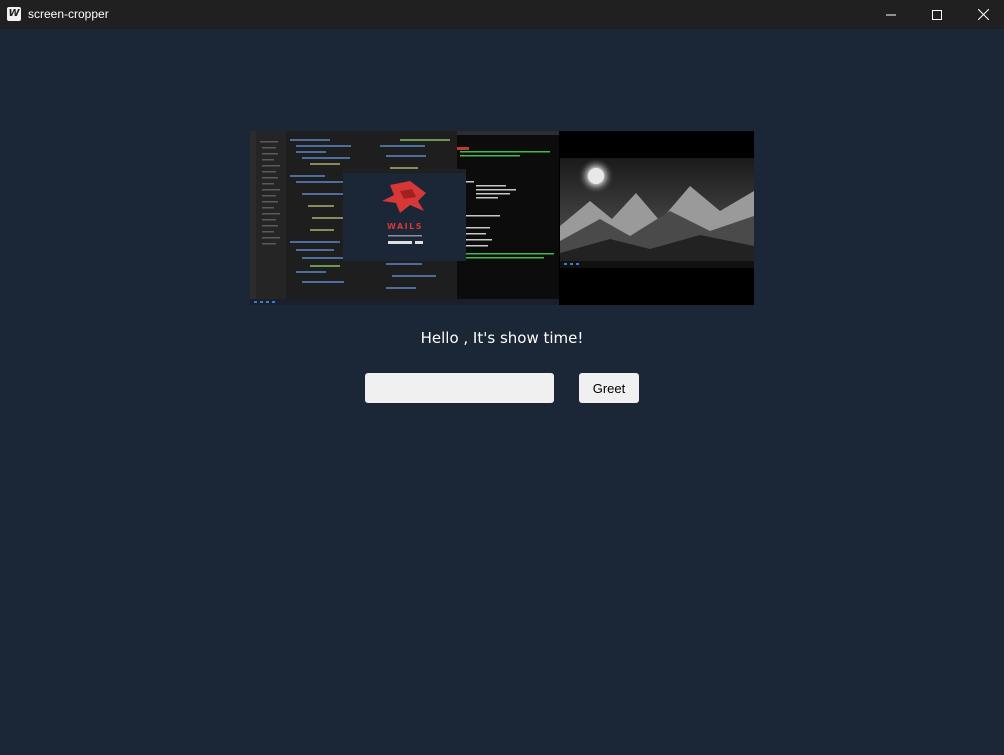  What do you see at coordinates (14, 14) in the screenshot?
I see `app-icon: W` at bounding box center [14, 14].